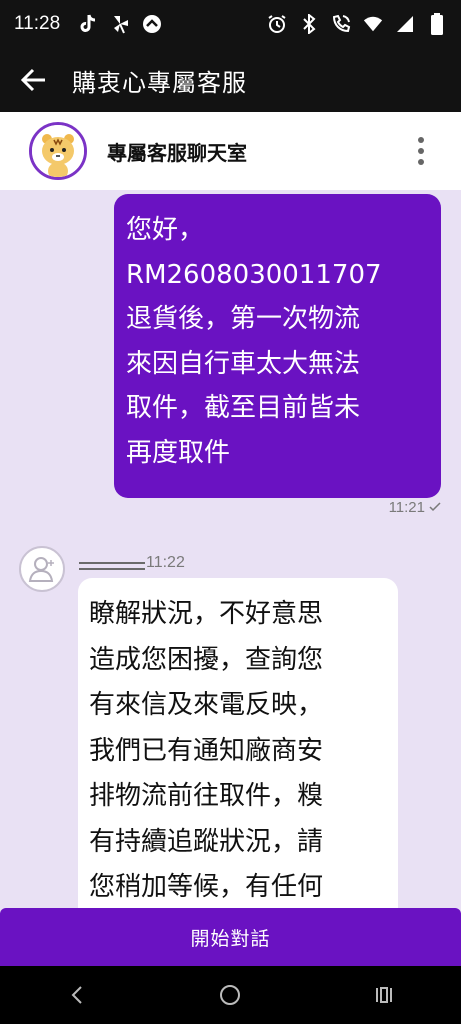 Image resolution: width=461 pixels, height=1024 pixels. What do you see at coordinates (405, 24) in the screenshot?
I see `signal-icon` at bounding box center [405, 24].